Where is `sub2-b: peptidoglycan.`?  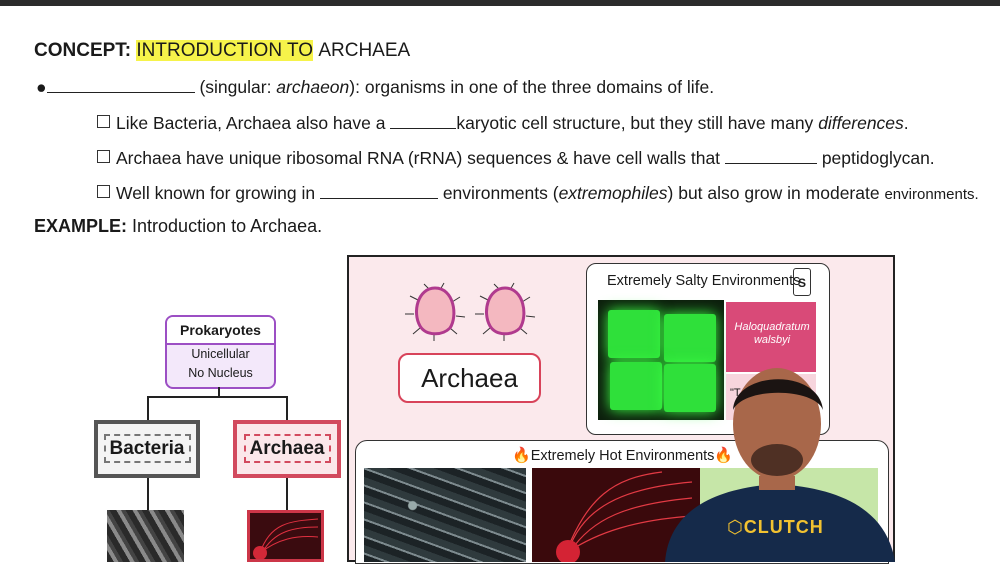
sub2-b: peptidoglycan. is located at coordinates (878, 158).